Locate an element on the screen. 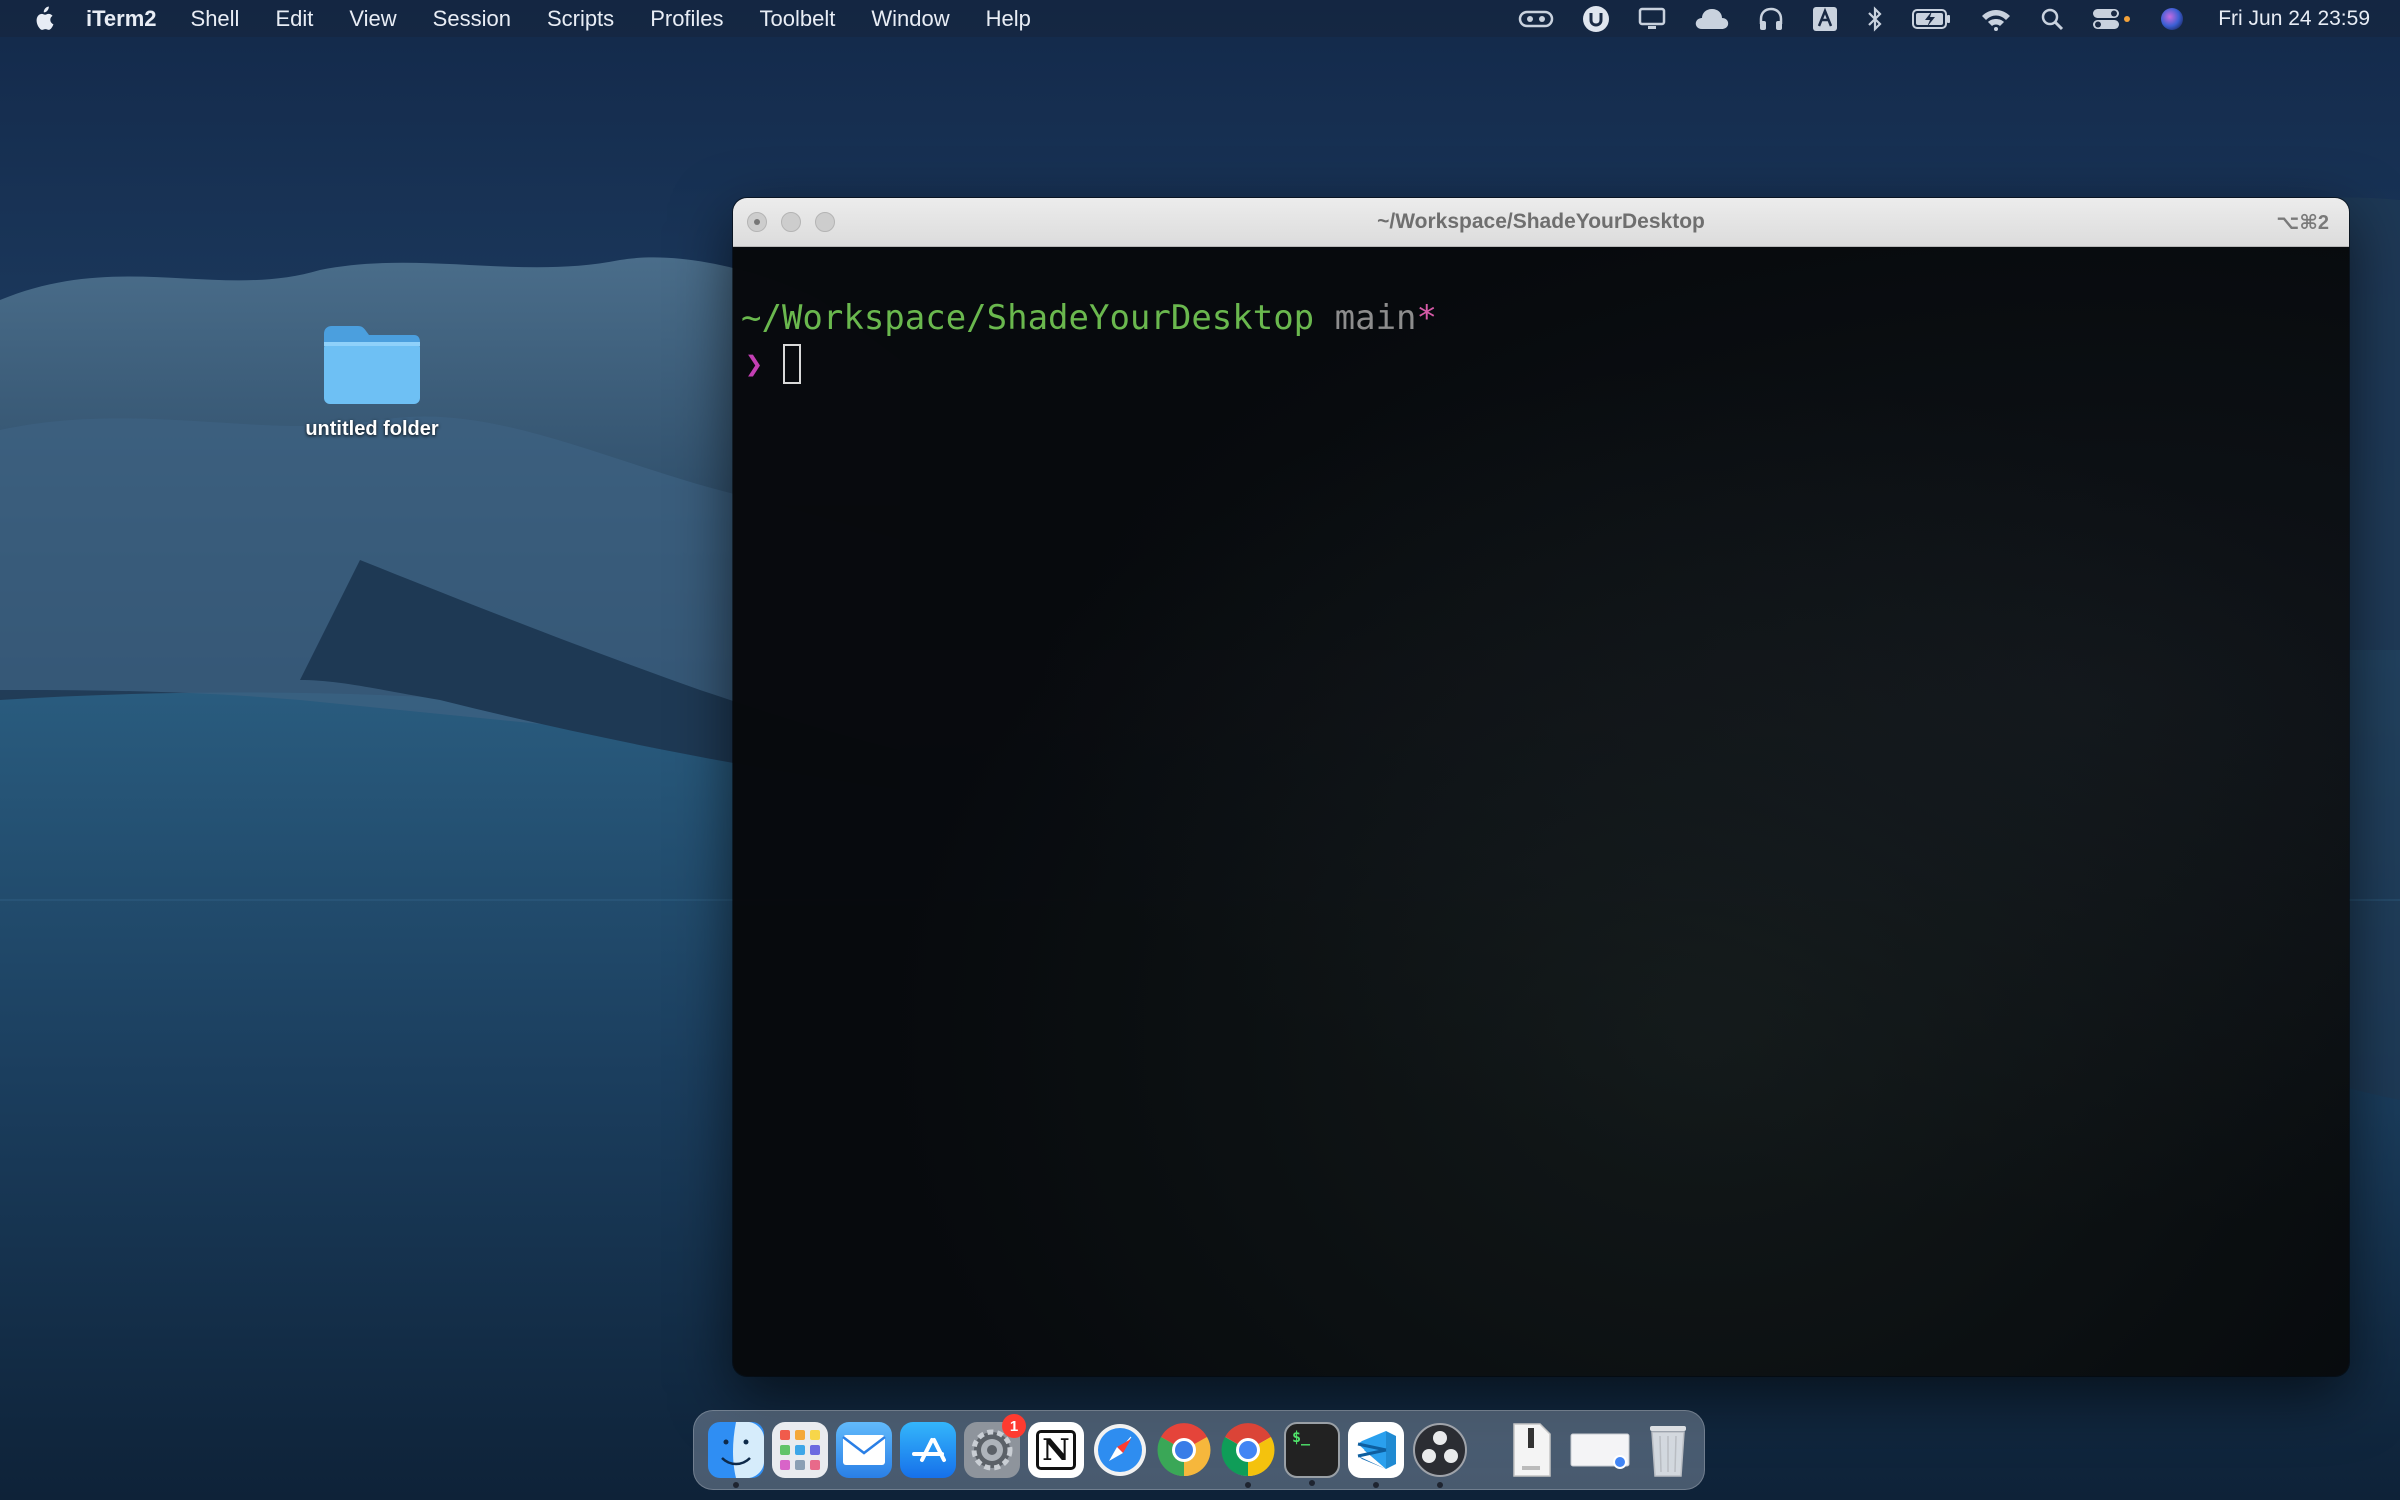  menu-shell: Shell is located at coordinates (215, 19).